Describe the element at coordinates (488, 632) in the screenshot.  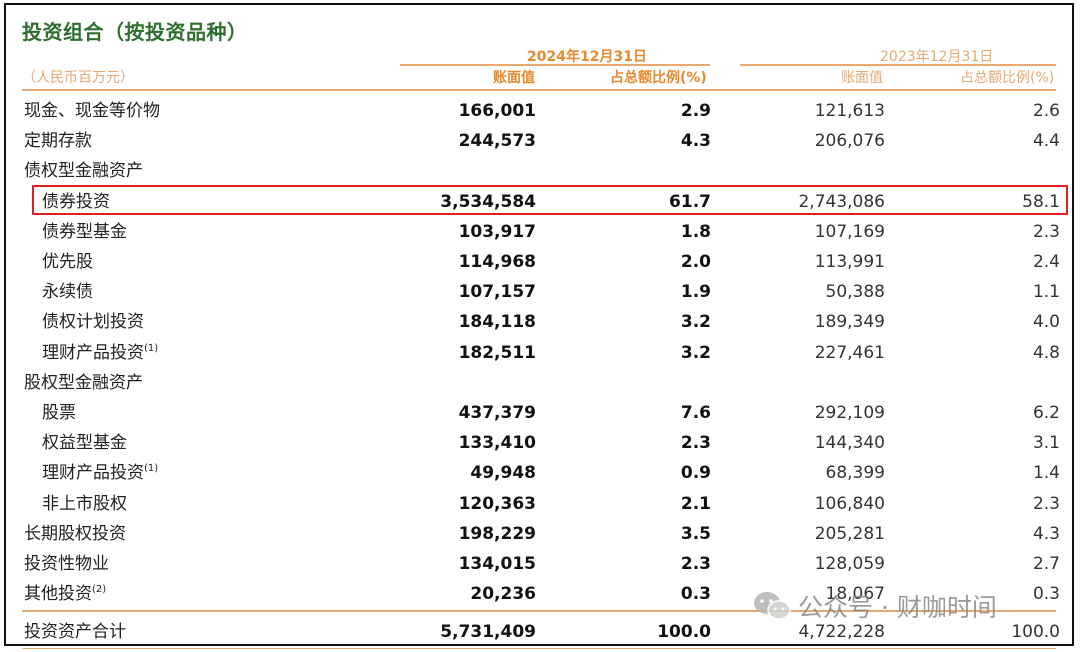
I see `total-value-current: 5,731,409` at that location.